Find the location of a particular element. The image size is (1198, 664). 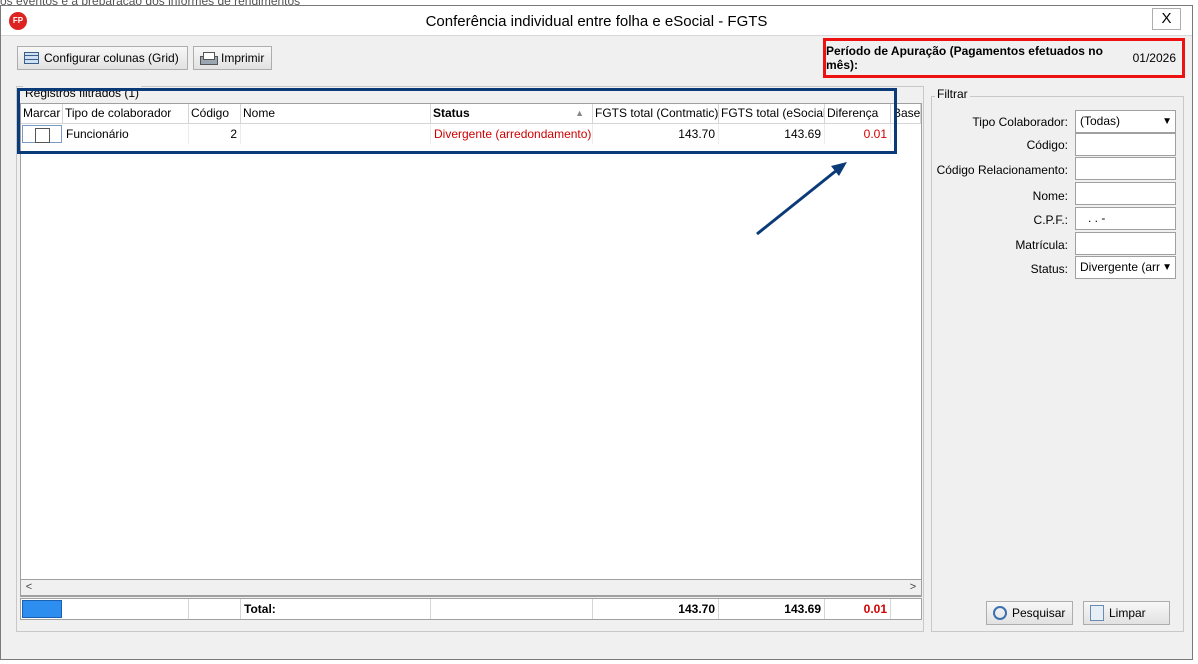

codigo-relacionamento-label: Código Relacionamento: is located at coordinates (1002, 170).